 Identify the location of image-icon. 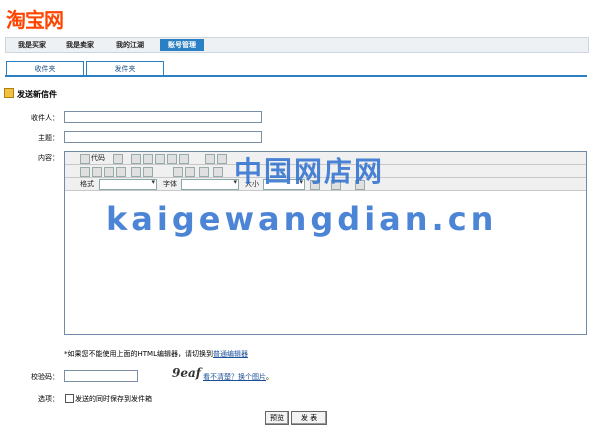
(178, 172).